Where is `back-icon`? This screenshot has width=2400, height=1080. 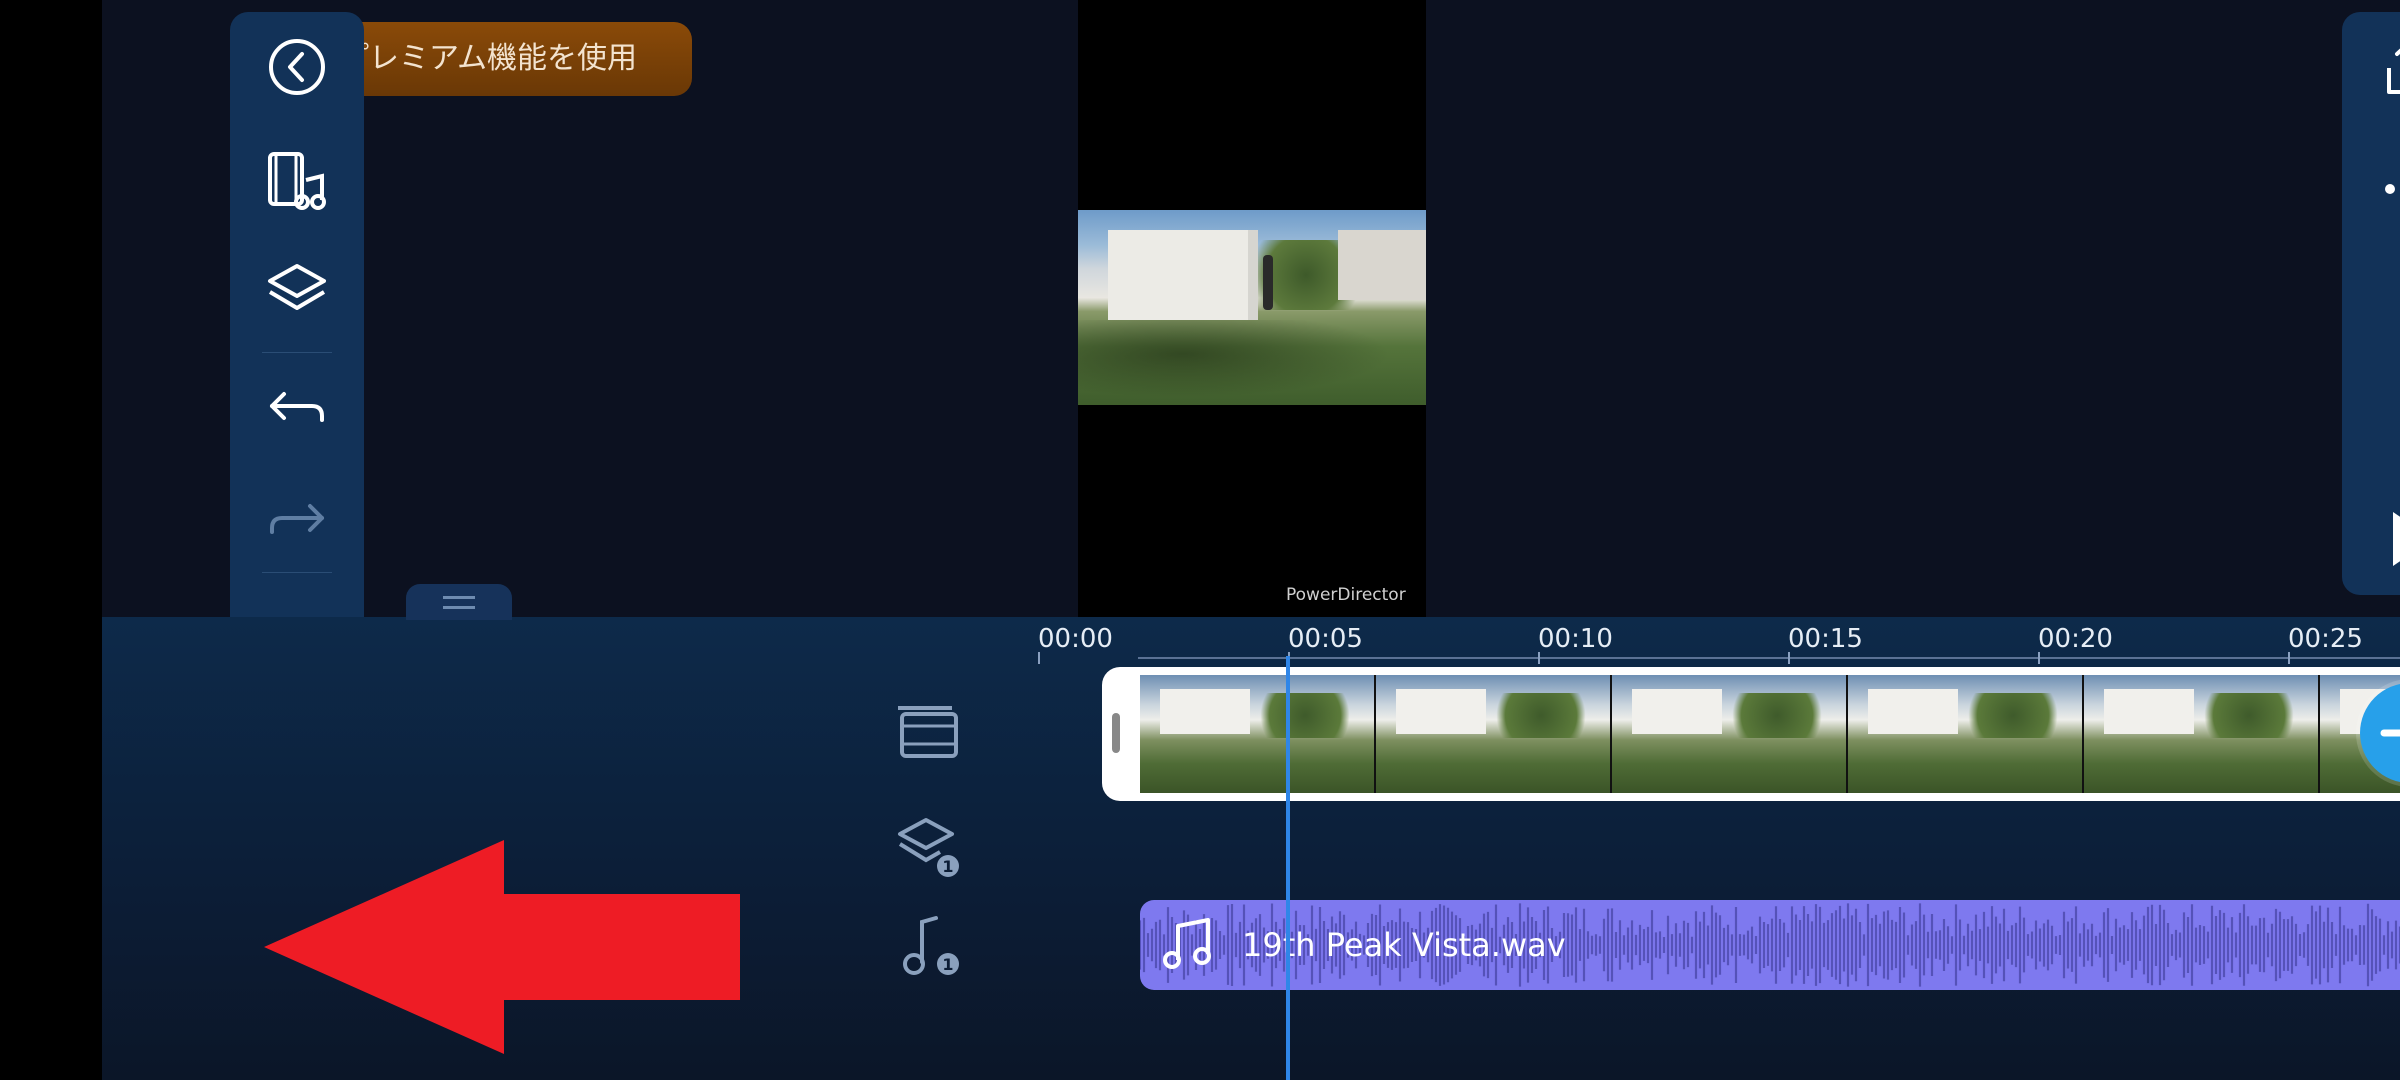
back-icon is located at coordinates (297, 67).